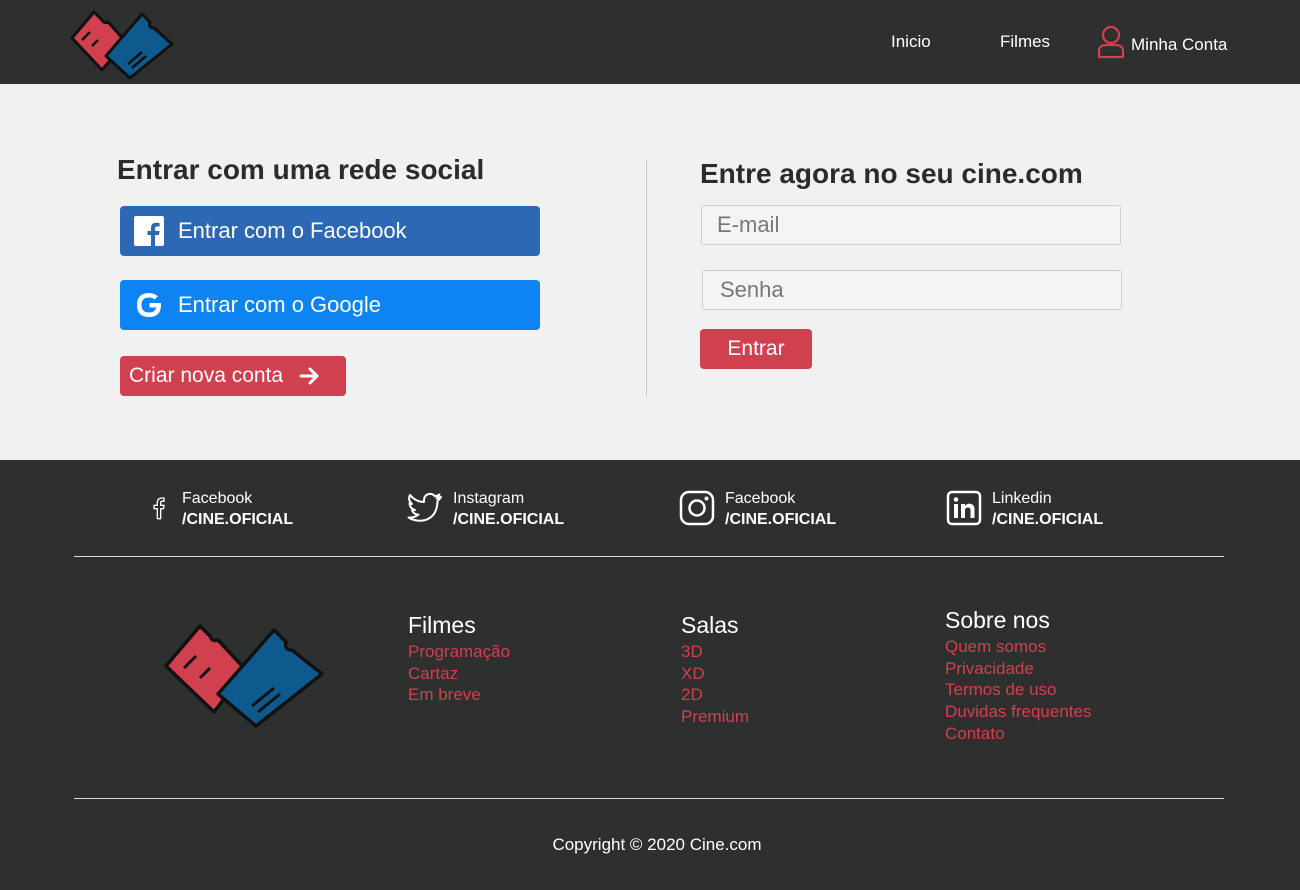 The width and height of the screenshot is (1300, 890). Describe the element at coordinates (1111, 42) in the screenshot. I see `user-icon` at that location.